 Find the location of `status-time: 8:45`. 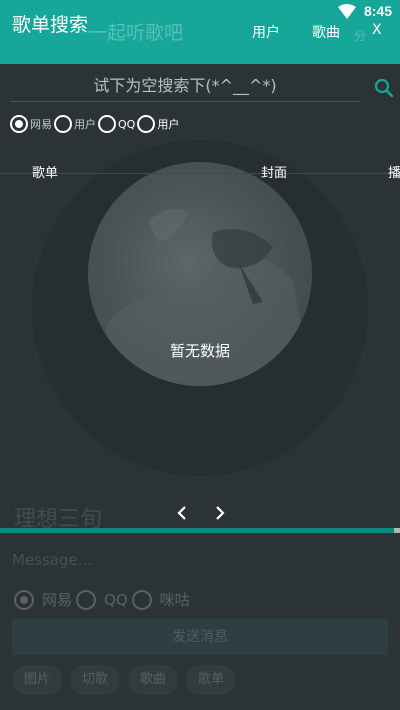

status-time: 8:45 is located at coordinates (377, 11).